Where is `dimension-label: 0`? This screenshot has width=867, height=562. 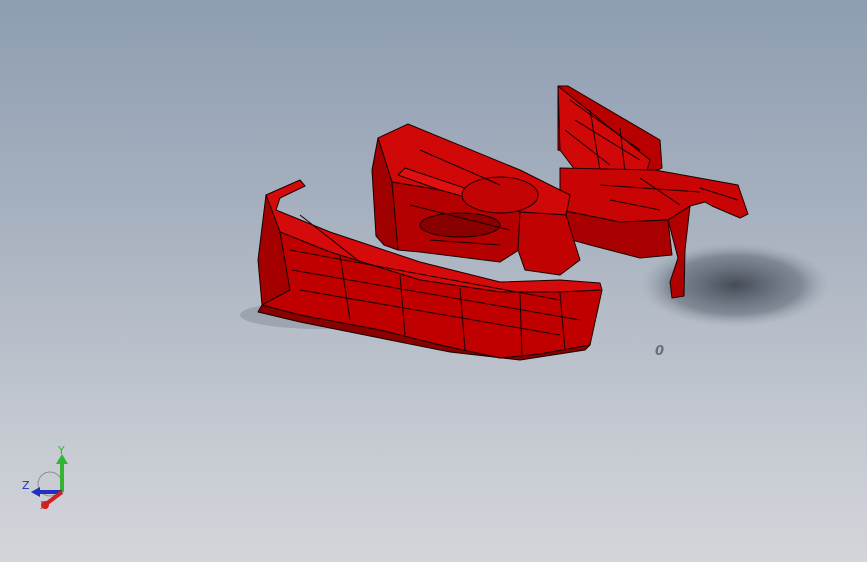
dimension-label: 0 is located at coordinates (659, 351).